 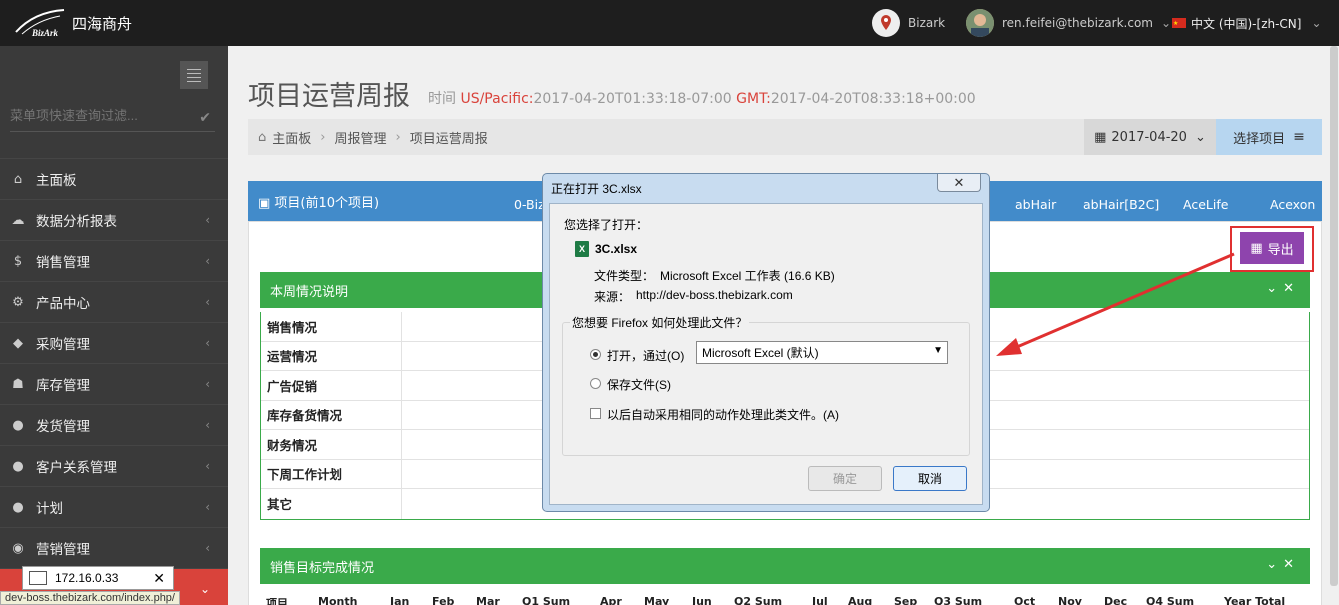 I want to click on scrollbar-thumb, so click(x=1334, y=316).